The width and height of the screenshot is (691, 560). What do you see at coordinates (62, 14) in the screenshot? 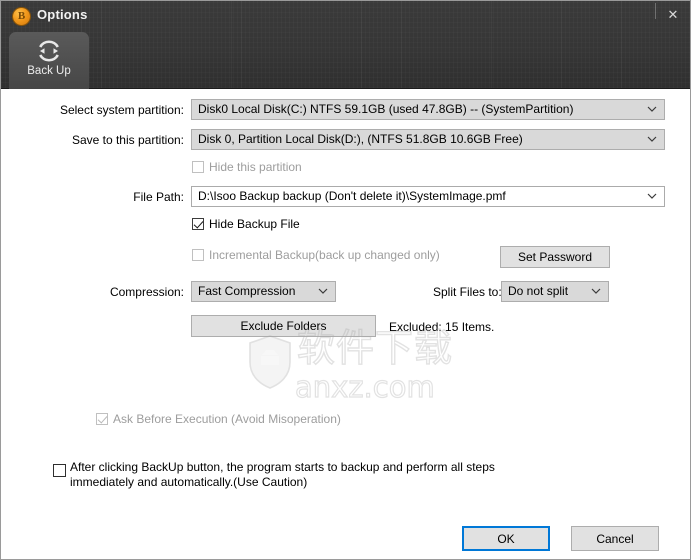
I see `window-title: Options` at bounding box center [62, 14].